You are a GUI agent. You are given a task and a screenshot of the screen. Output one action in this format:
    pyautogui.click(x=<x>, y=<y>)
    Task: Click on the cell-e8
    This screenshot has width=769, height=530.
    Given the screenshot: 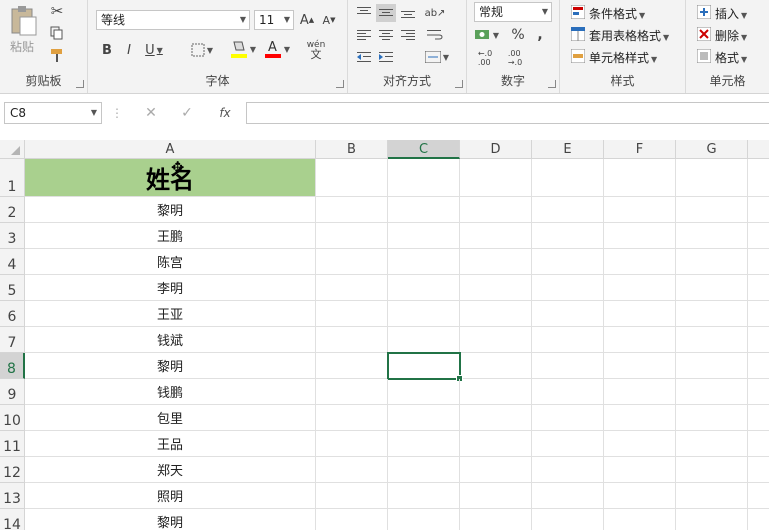 What is the action you would take?
    pyautogui.click(x=568, y=366)
    